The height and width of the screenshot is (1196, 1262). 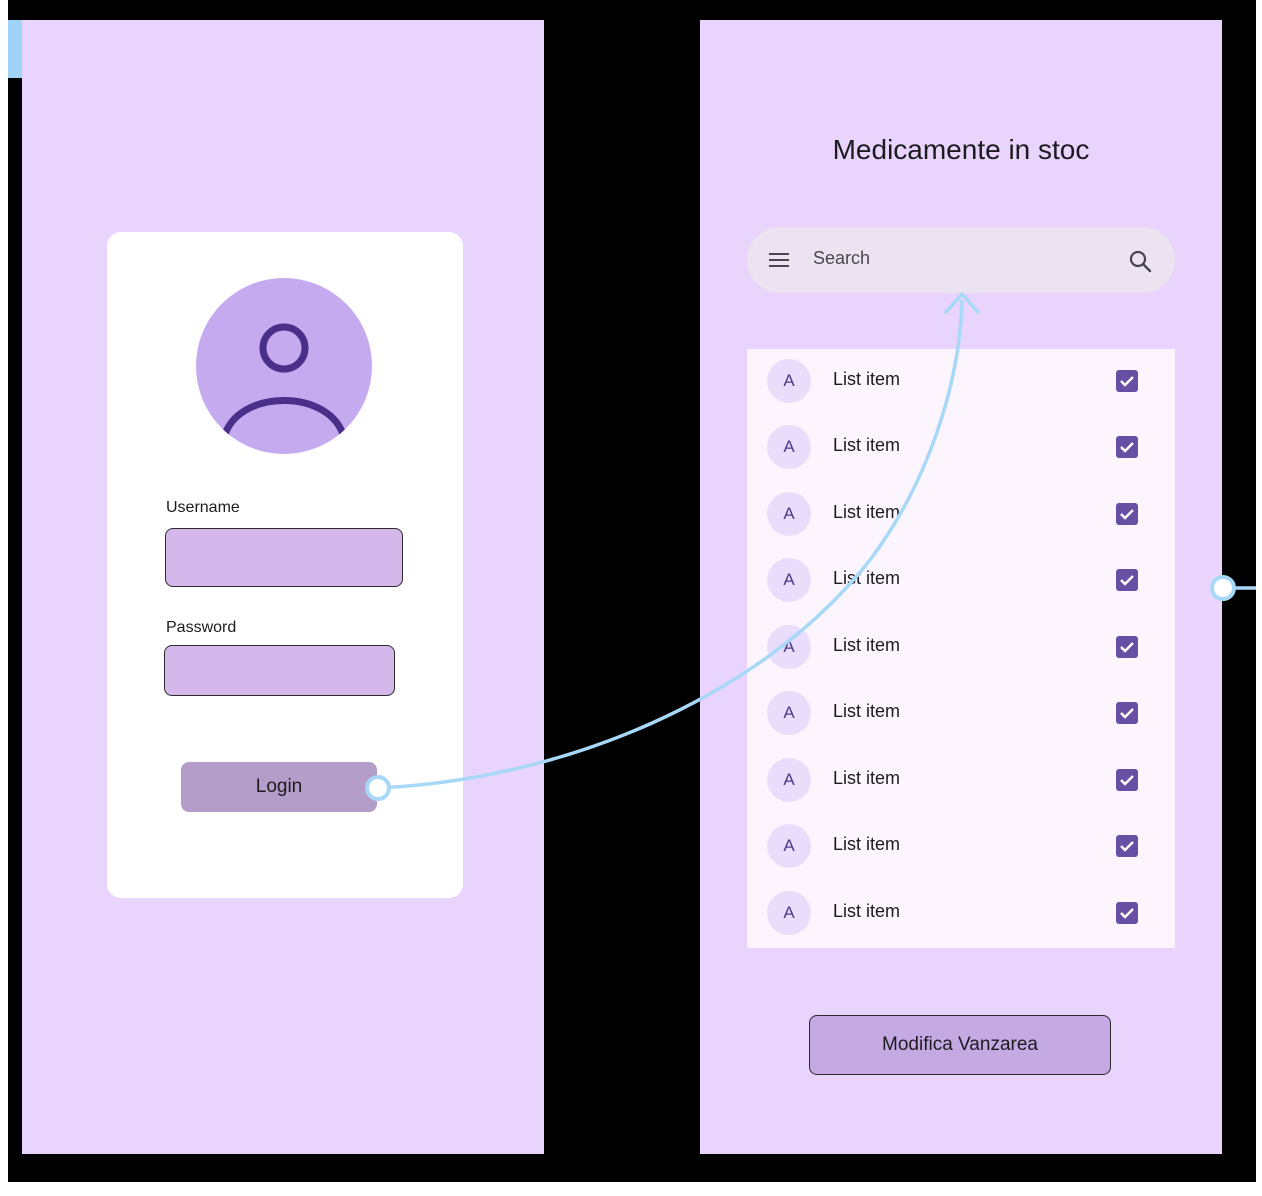 What do you see at coordinates (779, 260) in the screenshot?
I see `menu-icon` at bounding box center [779, 260].